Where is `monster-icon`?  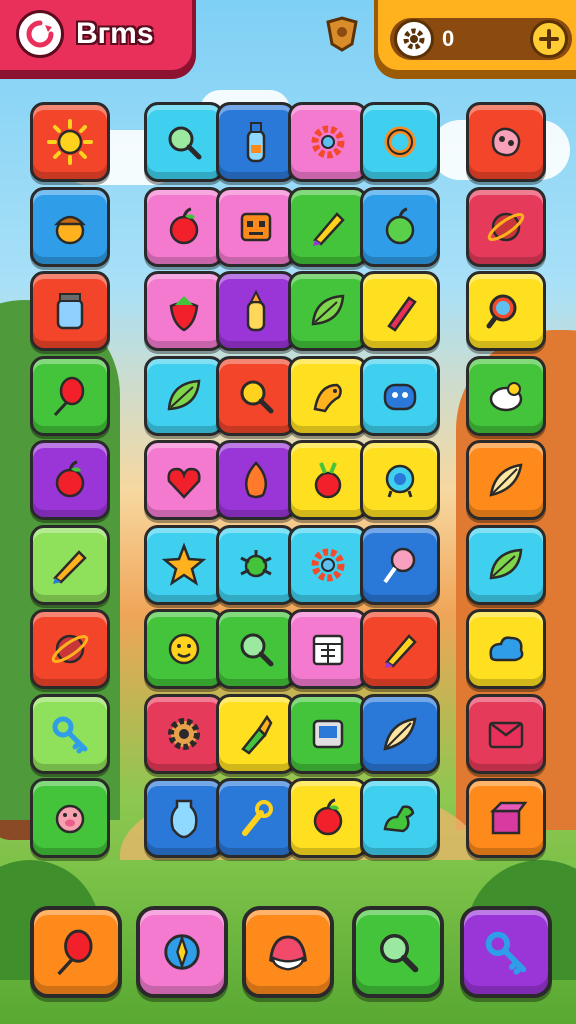
monster-icon is located at coordinates (400, 397).